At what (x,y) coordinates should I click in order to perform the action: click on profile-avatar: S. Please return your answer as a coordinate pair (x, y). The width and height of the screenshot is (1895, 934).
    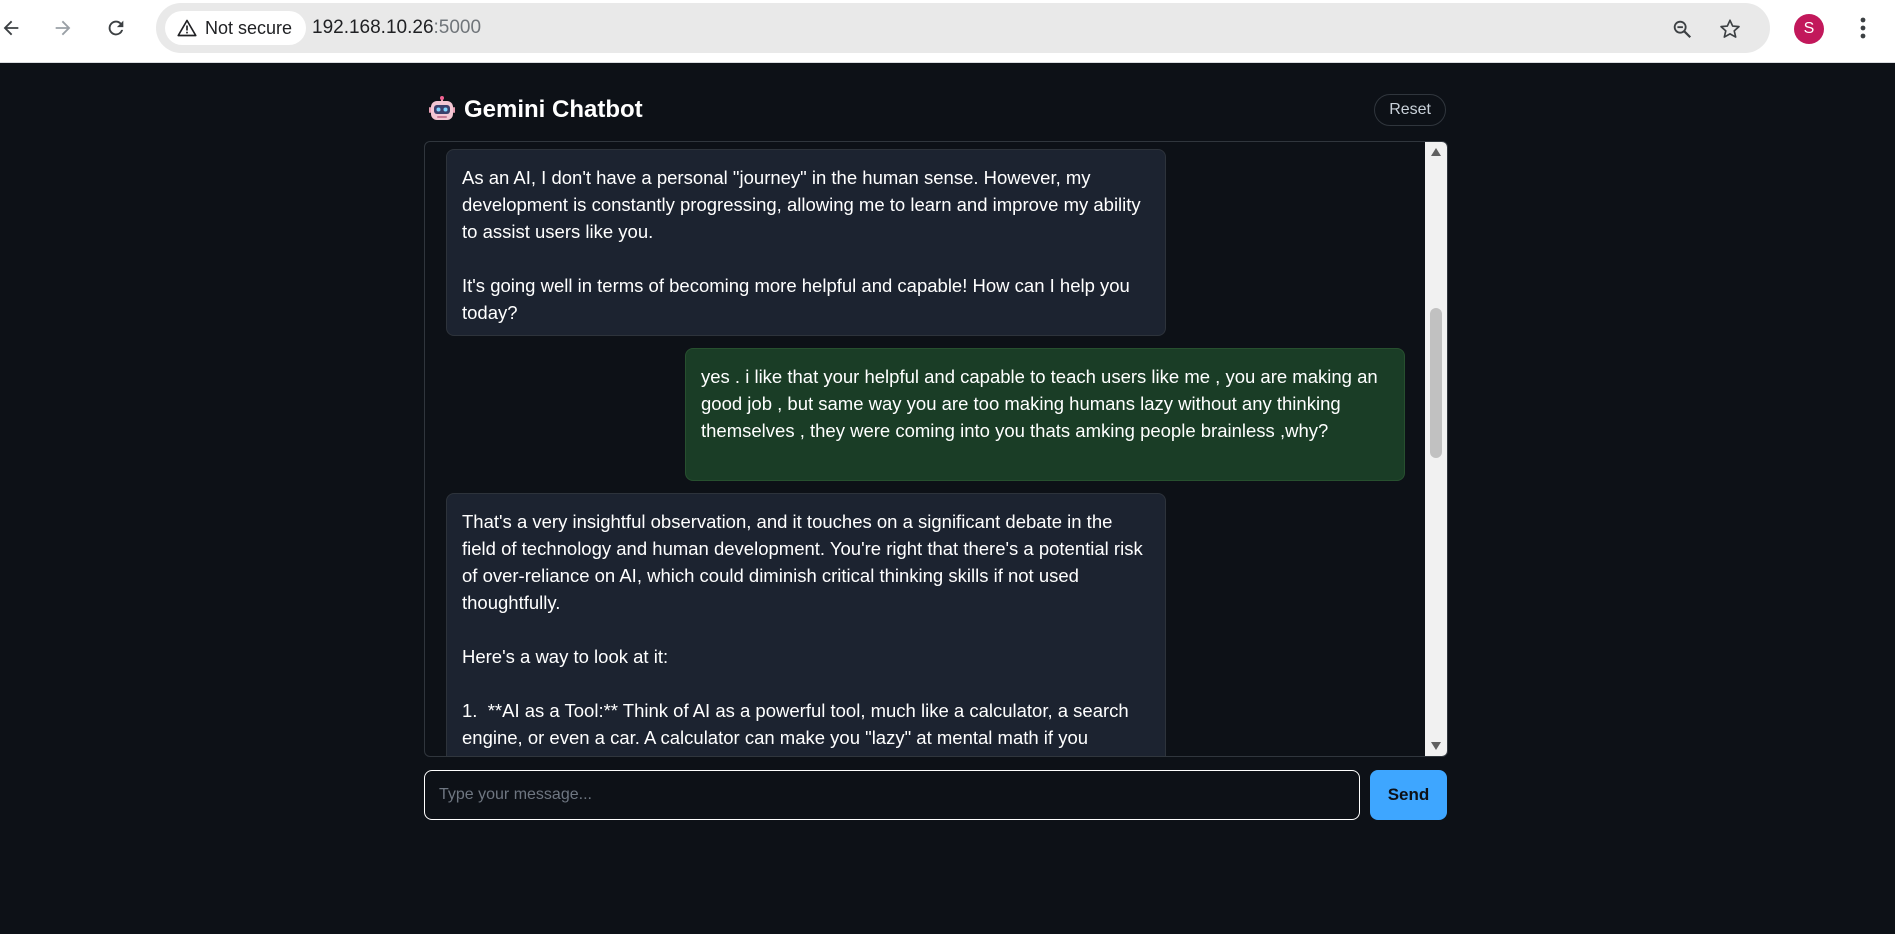
    Looking at the image, I should click on (1809, 29).